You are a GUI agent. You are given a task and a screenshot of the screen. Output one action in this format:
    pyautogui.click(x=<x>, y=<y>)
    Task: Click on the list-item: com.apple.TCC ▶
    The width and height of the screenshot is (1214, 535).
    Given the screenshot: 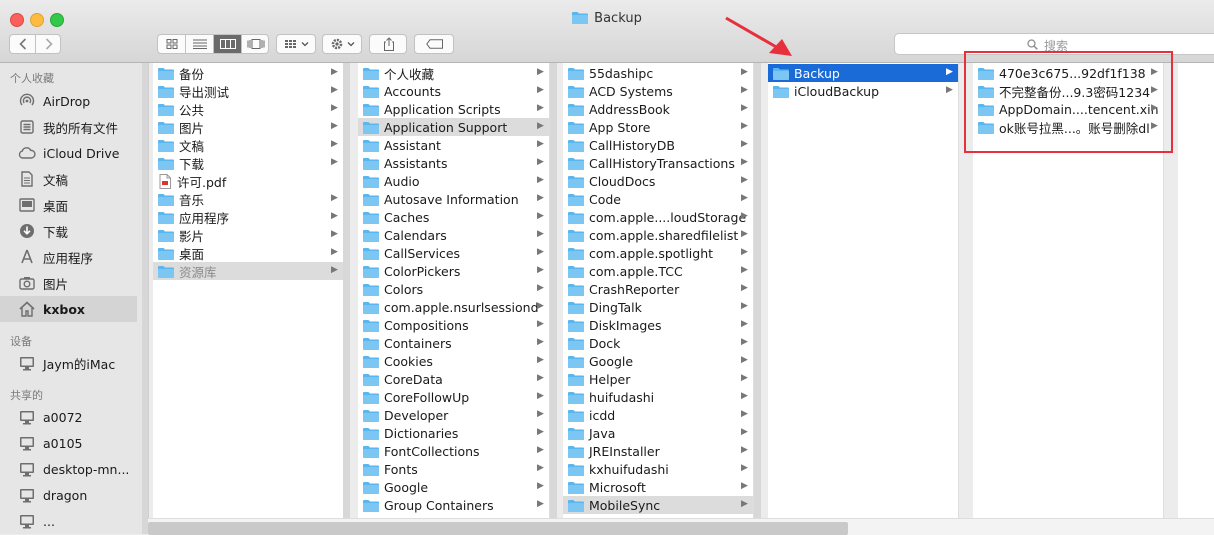 What is the action you would take?
    pyautogui.click(x=658, y=271)
    